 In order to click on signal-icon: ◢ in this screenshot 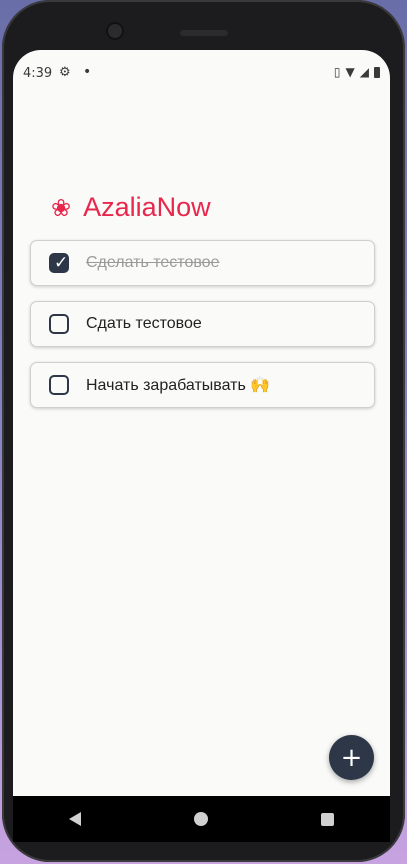, I will do `click(364, 72)`.